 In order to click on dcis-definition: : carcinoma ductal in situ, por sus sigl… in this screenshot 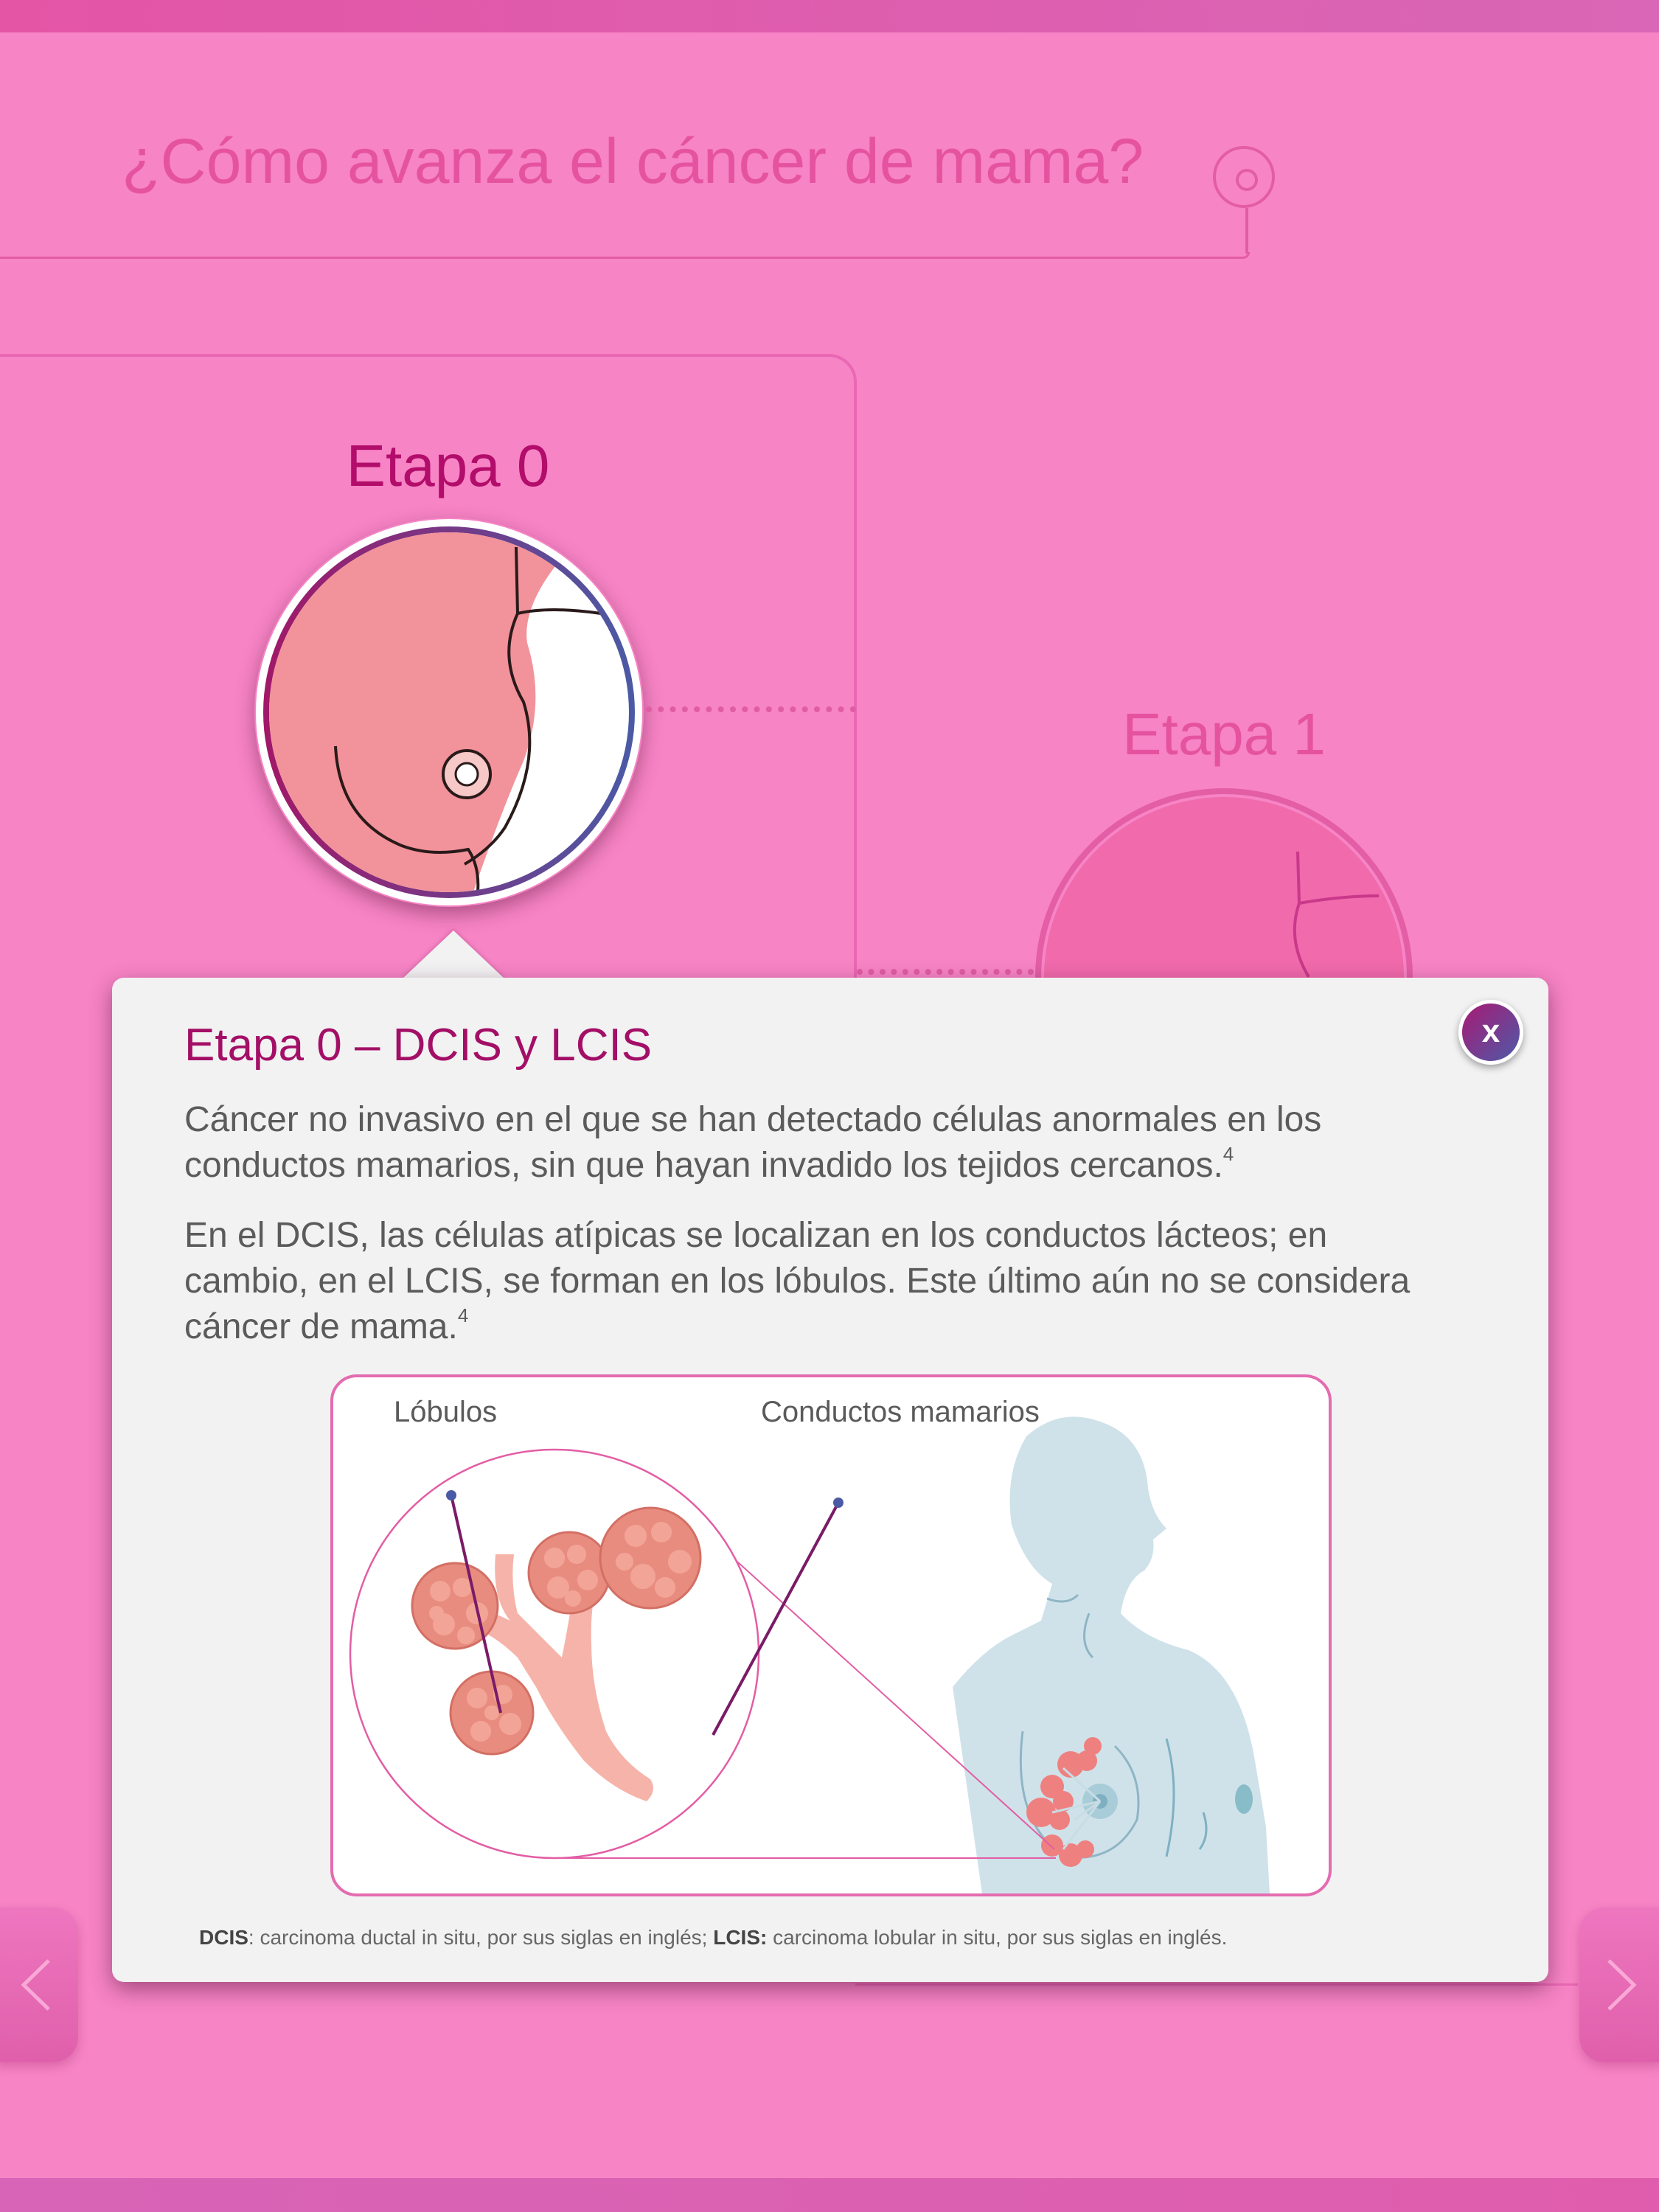, I will do `click(481, 1937)`.